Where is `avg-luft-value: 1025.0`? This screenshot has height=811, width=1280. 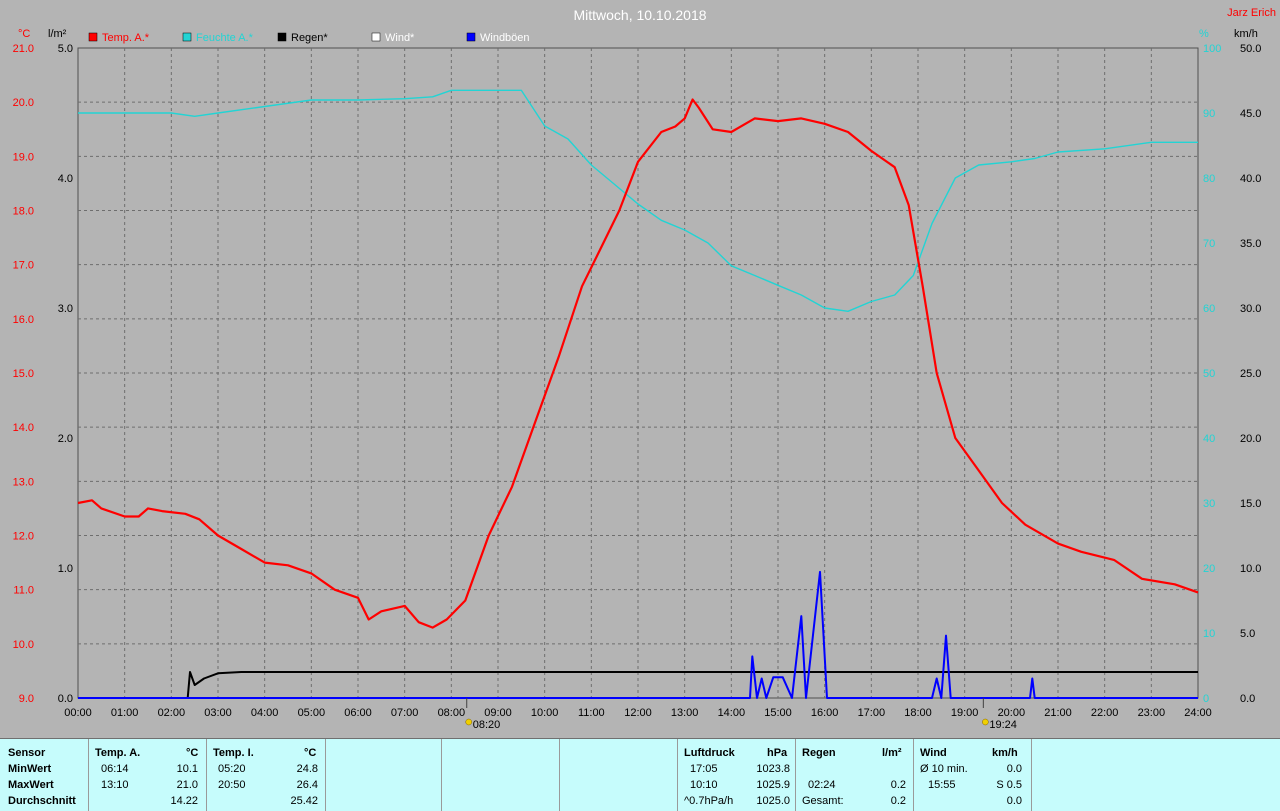 avg-luft-value: 1025.0 is located at coordinates (773, 801).